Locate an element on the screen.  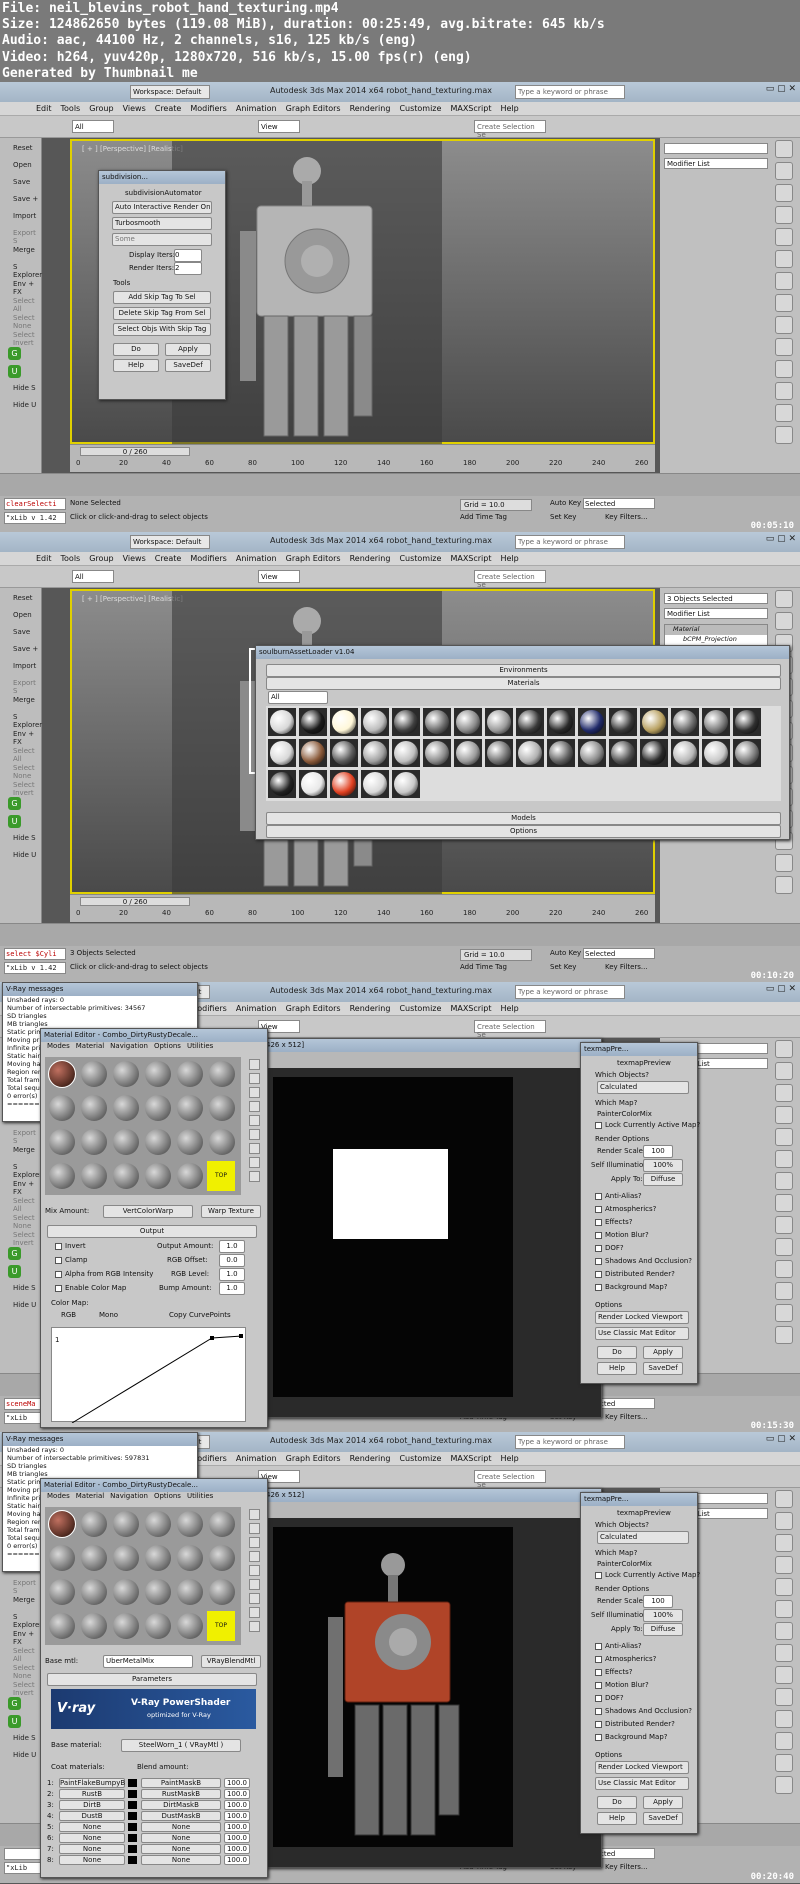
mono-radio: Mono is located at coordinates (108, 1315).